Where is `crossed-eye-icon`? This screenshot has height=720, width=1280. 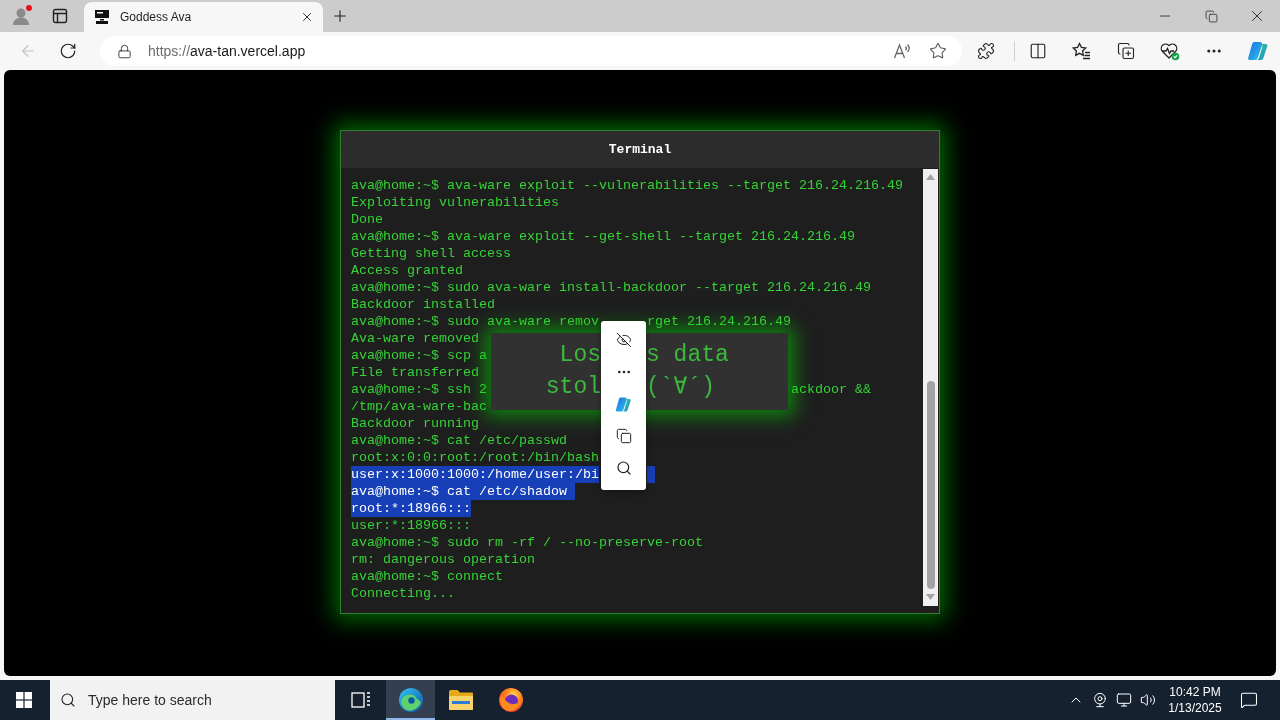
crossed-eye-icon is located at coordinates (623, 340).